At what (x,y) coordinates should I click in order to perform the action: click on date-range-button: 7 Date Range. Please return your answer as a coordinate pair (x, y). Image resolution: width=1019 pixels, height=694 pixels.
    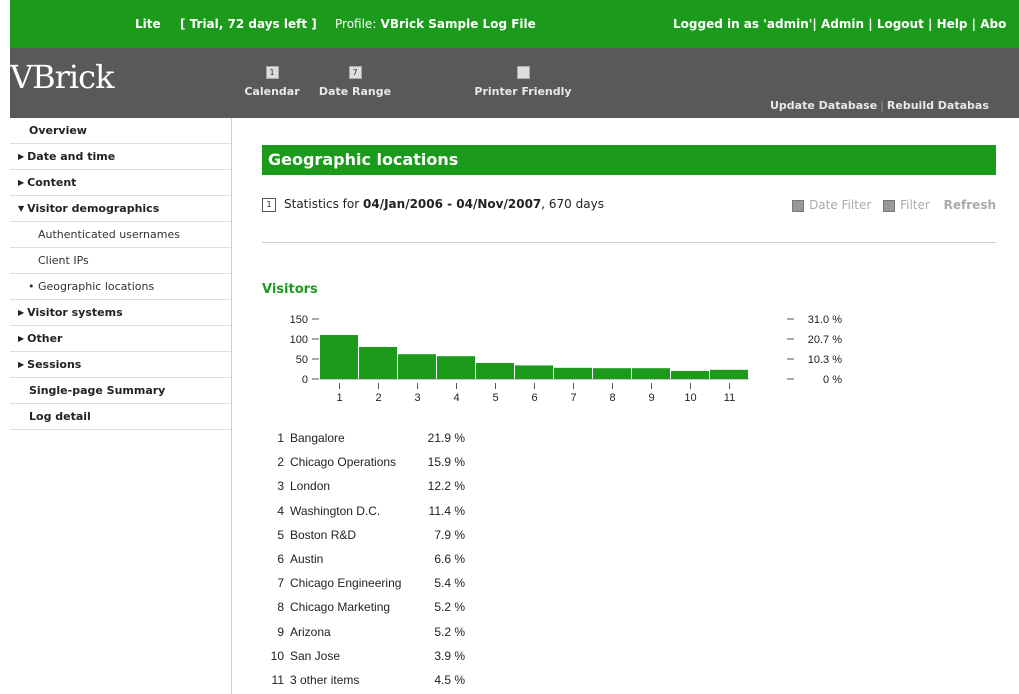
    Looking at the image, I should click on (355, 82).